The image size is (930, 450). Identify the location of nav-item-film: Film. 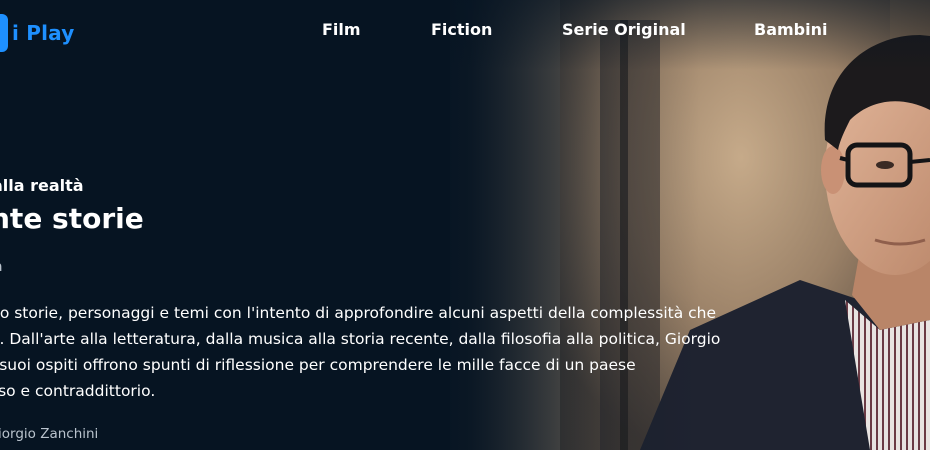
(341, 29).